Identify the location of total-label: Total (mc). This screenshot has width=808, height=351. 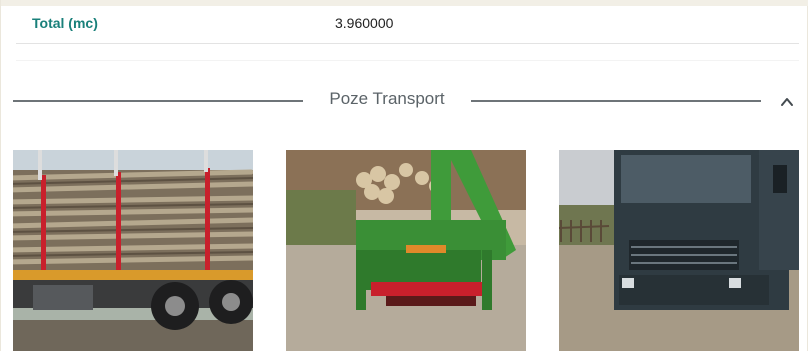
(65, 23).